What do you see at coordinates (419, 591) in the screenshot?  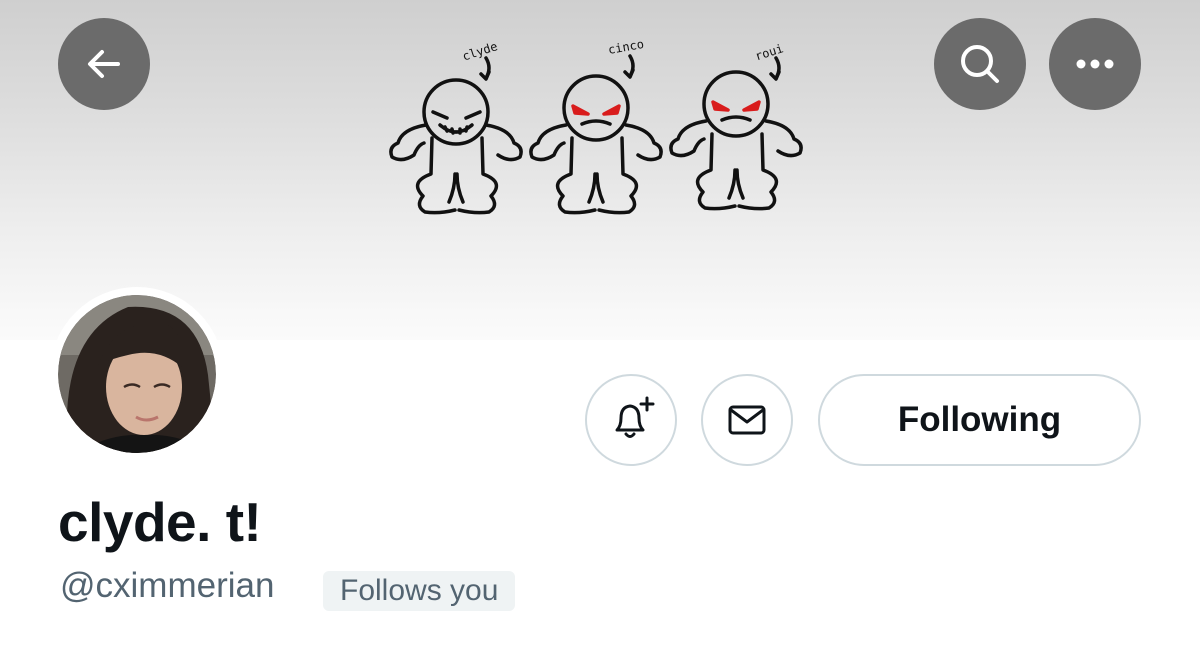 I see `follows-you-badge: Follows you` at bounding box center [419, 591].